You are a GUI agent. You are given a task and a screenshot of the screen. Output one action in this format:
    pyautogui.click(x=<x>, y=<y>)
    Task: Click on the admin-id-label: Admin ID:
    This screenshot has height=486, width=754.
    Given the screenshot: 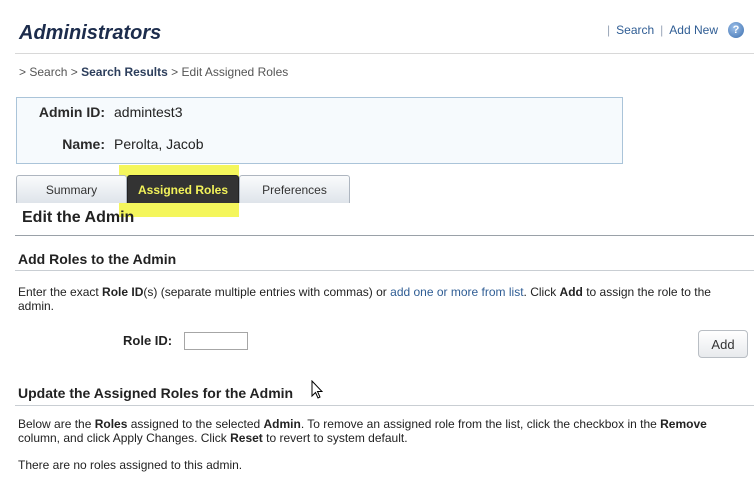 What is the action you would take?
    pyautogui.click(x=71, y=112)
    